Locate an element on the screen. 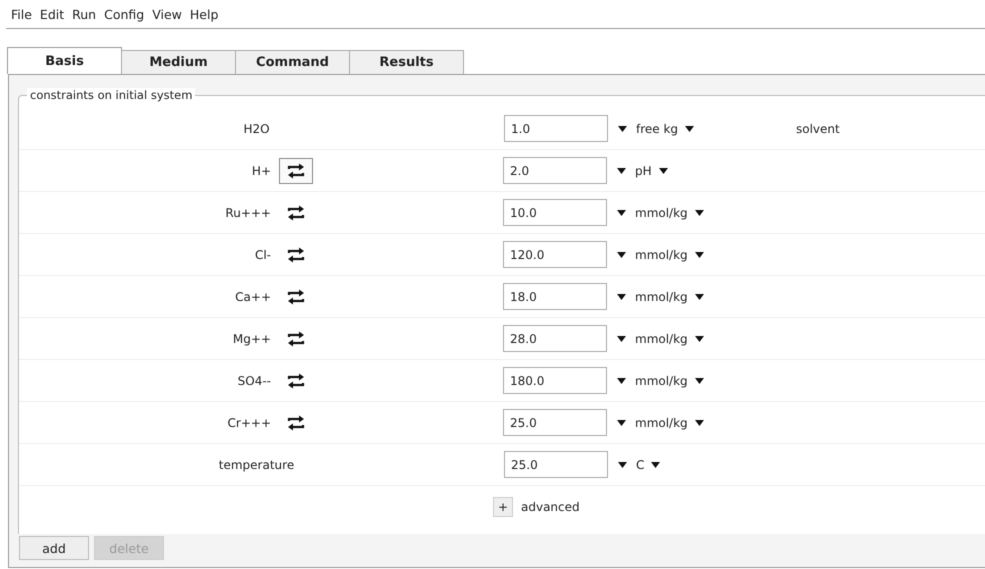 The image size is (985, 569). species-label: Cl- is located at coordinates (262, 255).